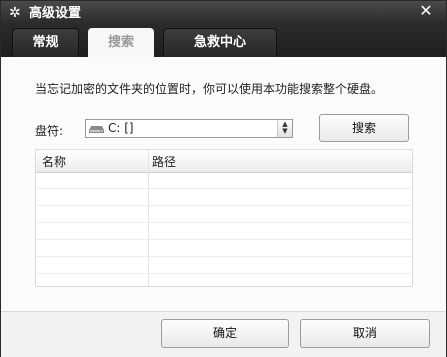 Image resolution: width=447 pixels, height=357 pixels. I want to click on tab-rescue-center: 急救中心, so click(220, 42).